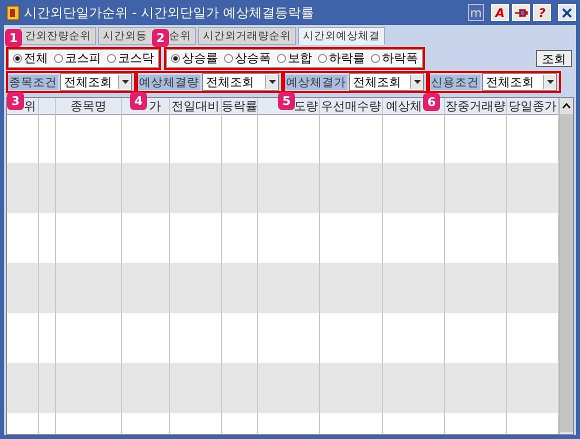 The image size is (580, 439). I want to click on window-title: 시간외단일가순위 - 시간외단일가 예상체결등락률, so click(169, 13).